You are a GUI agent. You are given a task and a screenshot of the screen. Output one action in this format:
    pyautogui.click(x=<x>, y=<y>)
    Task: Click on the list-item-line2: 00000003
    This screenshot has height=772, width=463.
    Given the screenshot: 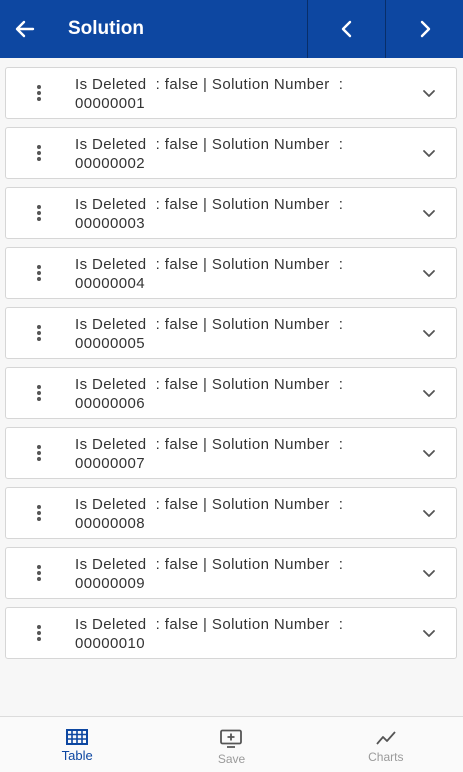 What is the action you would take?
    pyautogui.click(x=110, y=223)
    